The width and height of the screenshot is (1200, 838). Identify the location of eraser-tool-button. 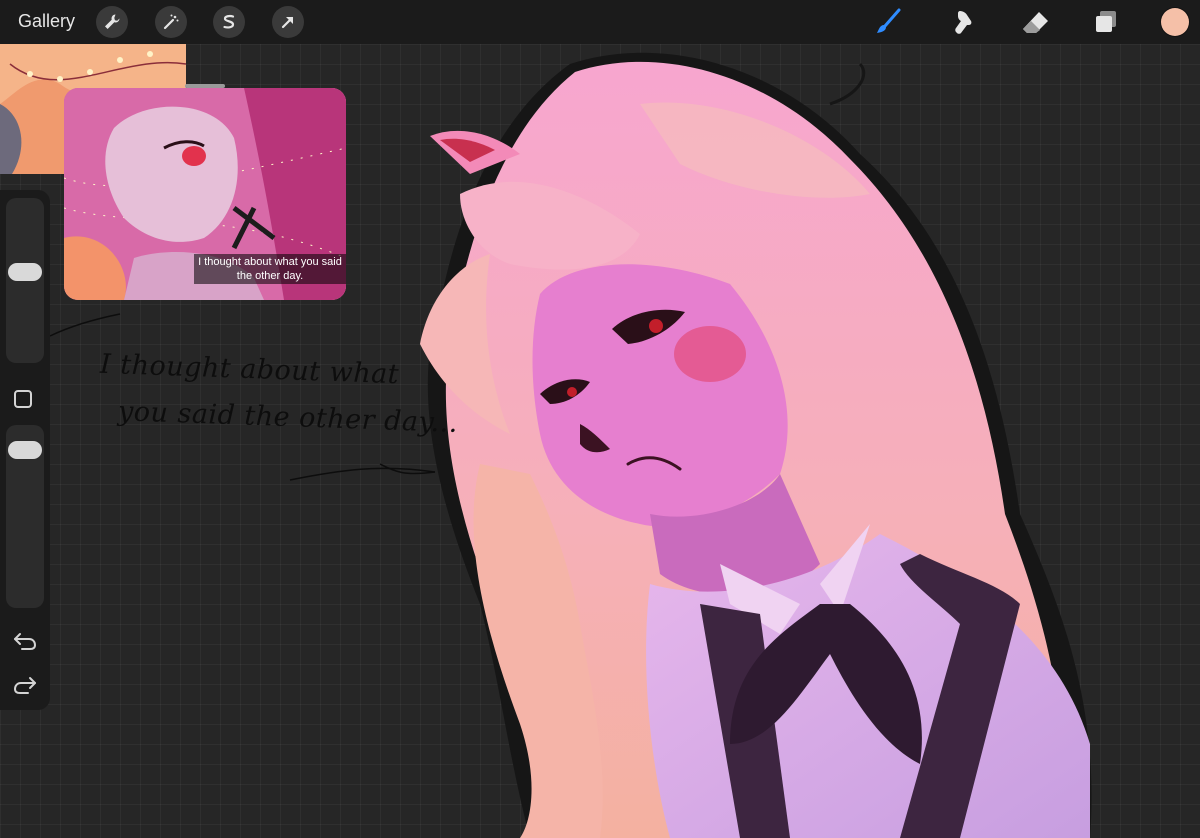
(1036, 22).